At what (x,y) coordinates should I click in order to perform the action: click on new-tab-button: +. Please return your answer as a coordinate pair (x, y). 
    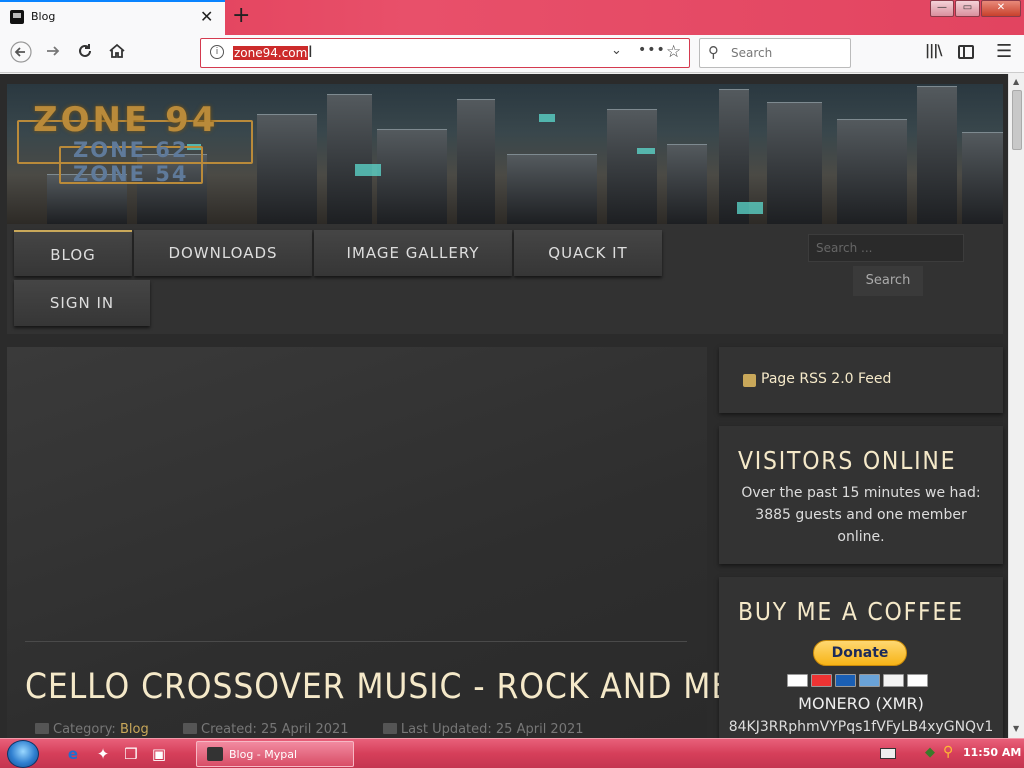
    Looking at the image, I should click on (241, 16).